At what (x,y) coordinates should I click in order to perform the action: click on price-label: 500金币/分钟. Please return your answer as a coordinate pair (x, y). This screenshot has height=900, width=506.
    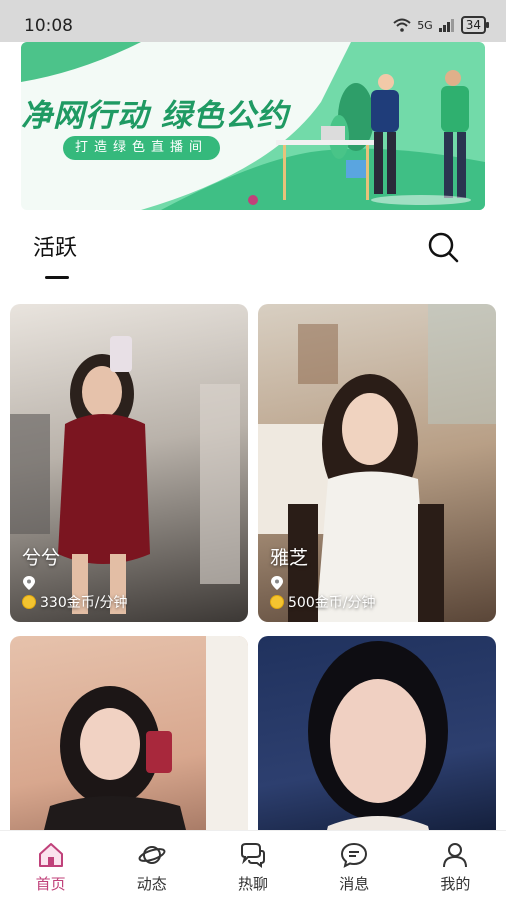
    Looking at the image, I should click on (332, 603).